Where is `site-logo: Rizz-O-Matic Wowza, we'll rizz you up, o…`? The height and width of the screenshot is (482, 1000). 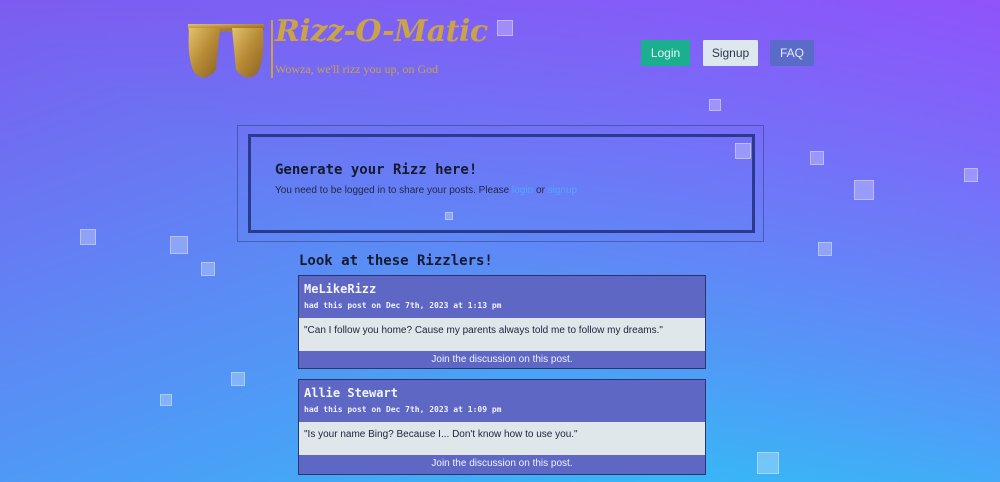
site-logo: Rizz-O-Matic Wowza, we'll rizz you up, o… is located at coordinates (337, 50).